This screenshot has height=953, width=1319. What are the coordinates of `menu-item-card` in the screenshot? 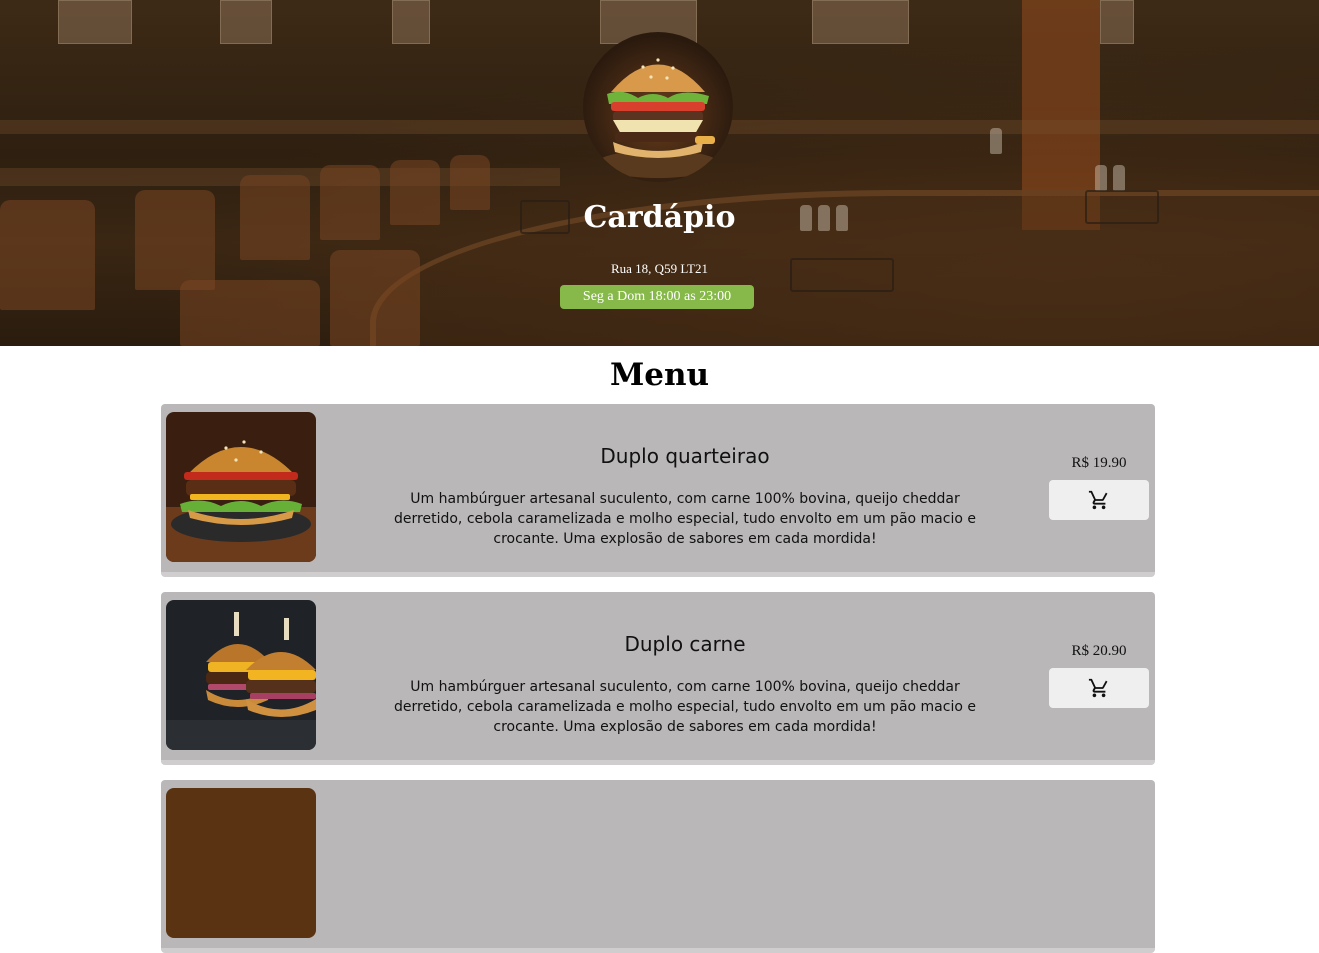 It's located at (658, 866).